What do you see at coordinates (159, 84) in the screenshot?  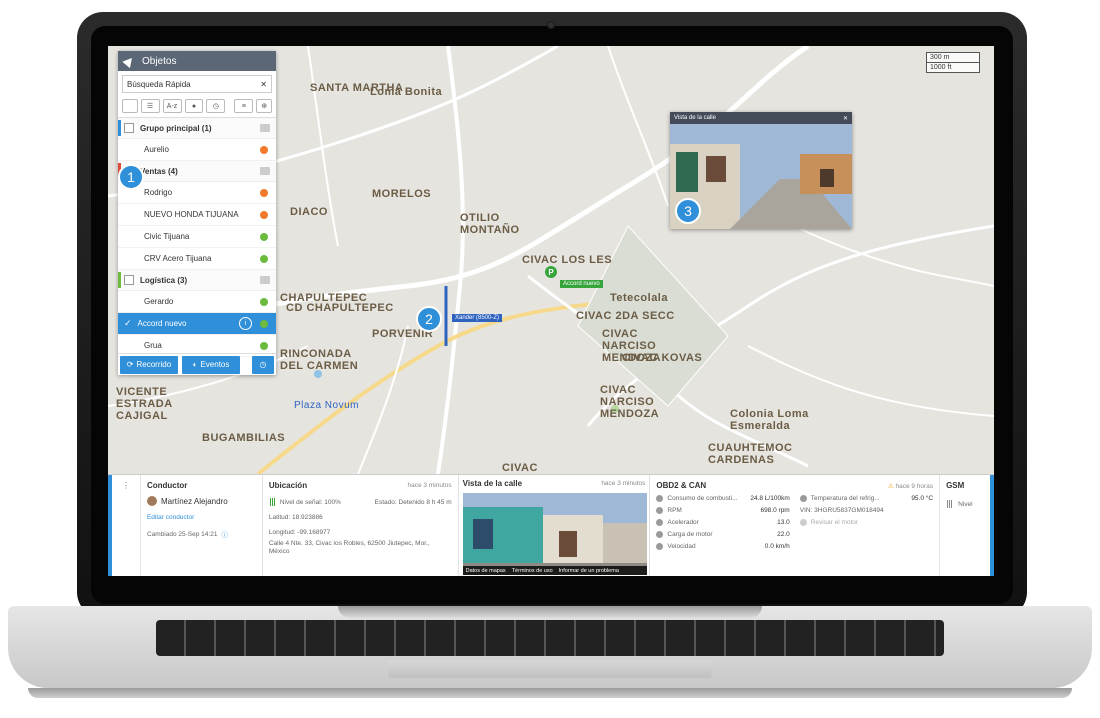 I see `search-placeholder: Búsqueda Rápida` at bounding box center [159, 84].